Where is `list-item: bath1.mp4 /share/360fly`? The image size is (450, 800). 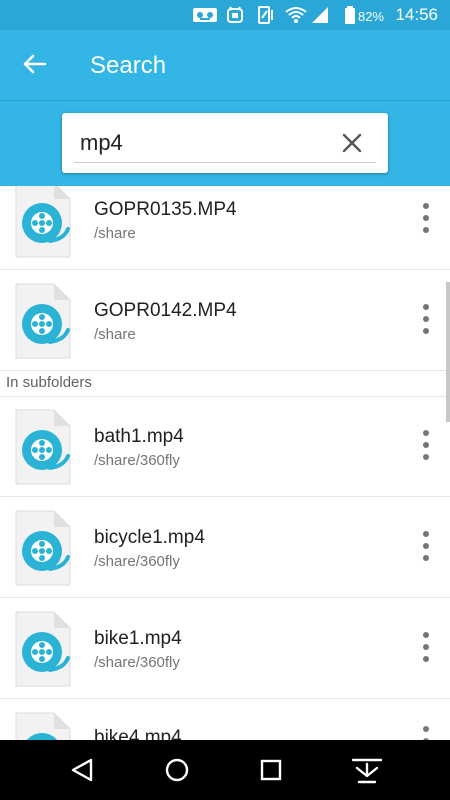
list-item: bath1.mp4 /share/360fly is located at coordinates (225, 446).